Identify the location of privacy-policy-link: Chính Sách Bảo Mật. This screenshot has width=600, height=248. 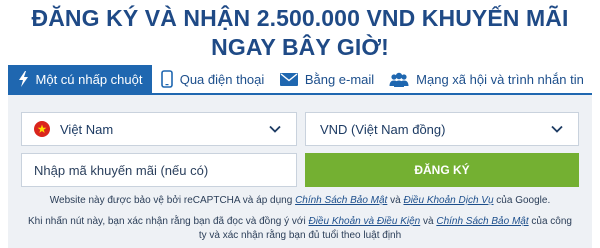
(341, 200).